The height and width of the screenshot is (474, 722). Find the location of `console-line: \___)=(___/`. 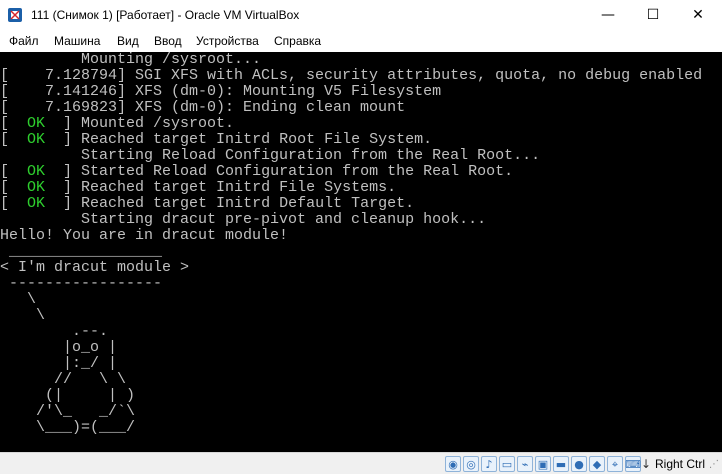

console-line: \___)=(___/ is located at coordinates (68, 427).